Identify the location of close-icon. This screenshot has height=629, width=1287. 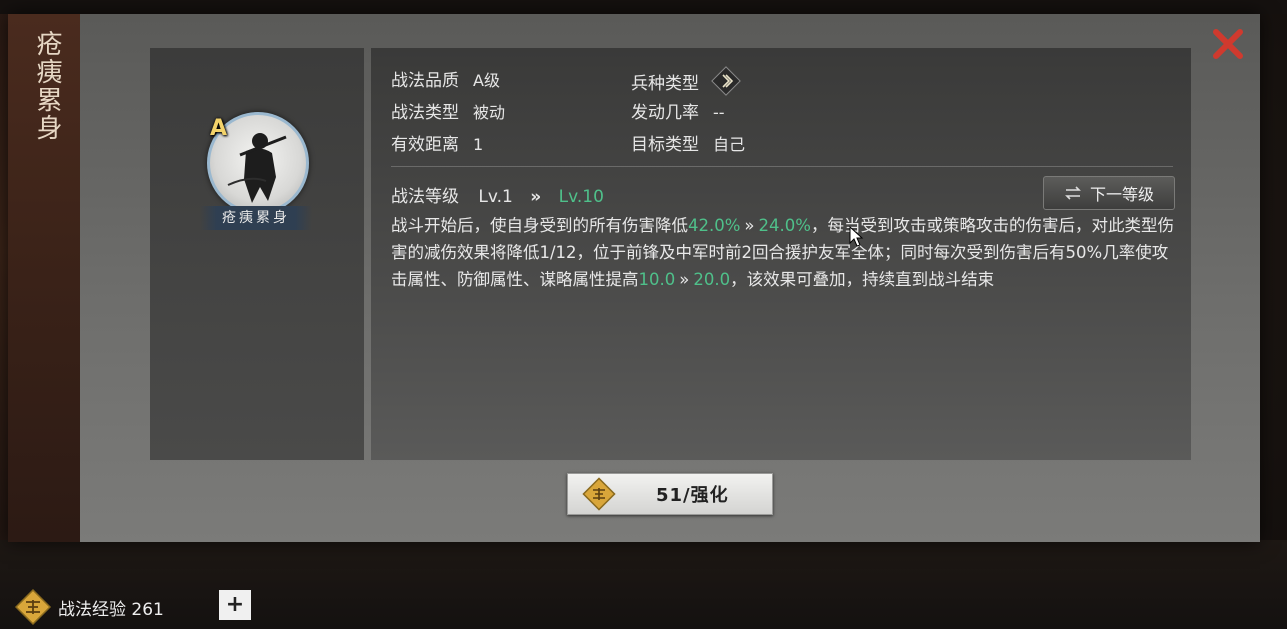
(1228, 44).